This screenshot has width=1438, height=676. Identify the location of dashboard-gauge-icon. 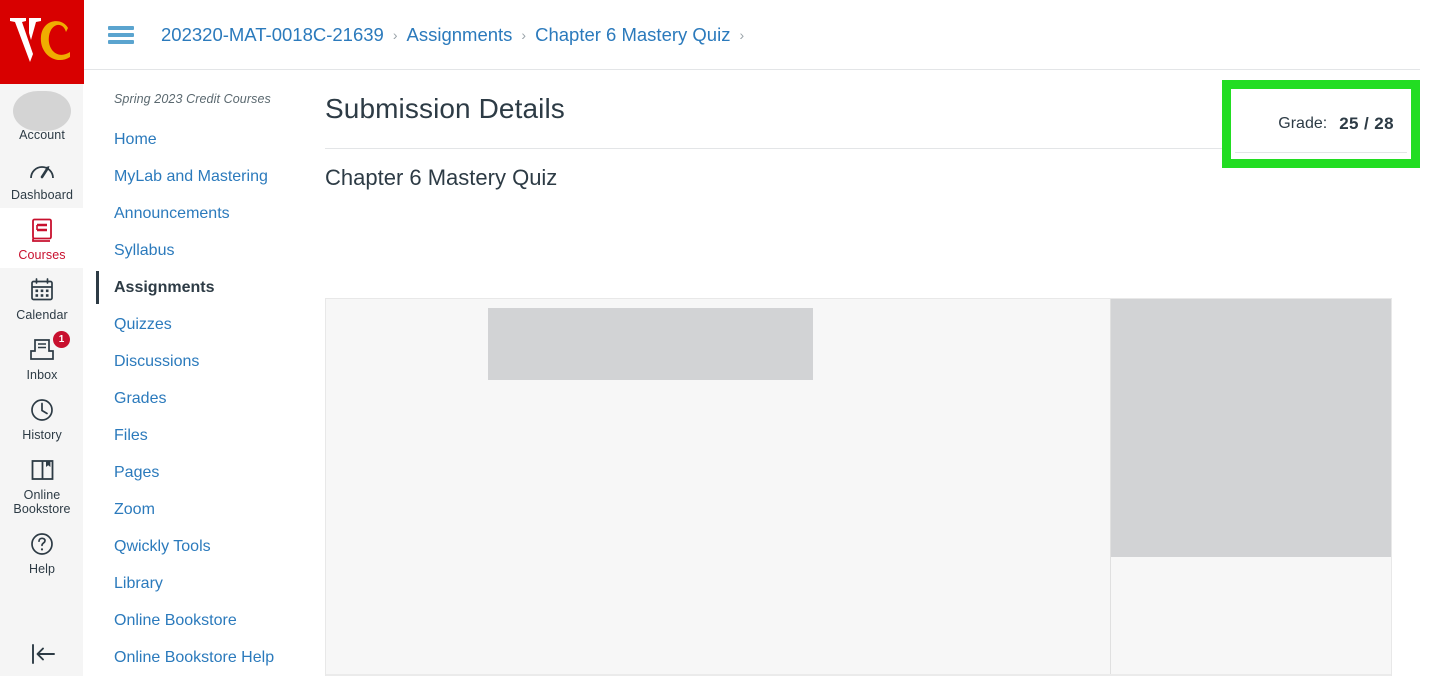
(42, 170).